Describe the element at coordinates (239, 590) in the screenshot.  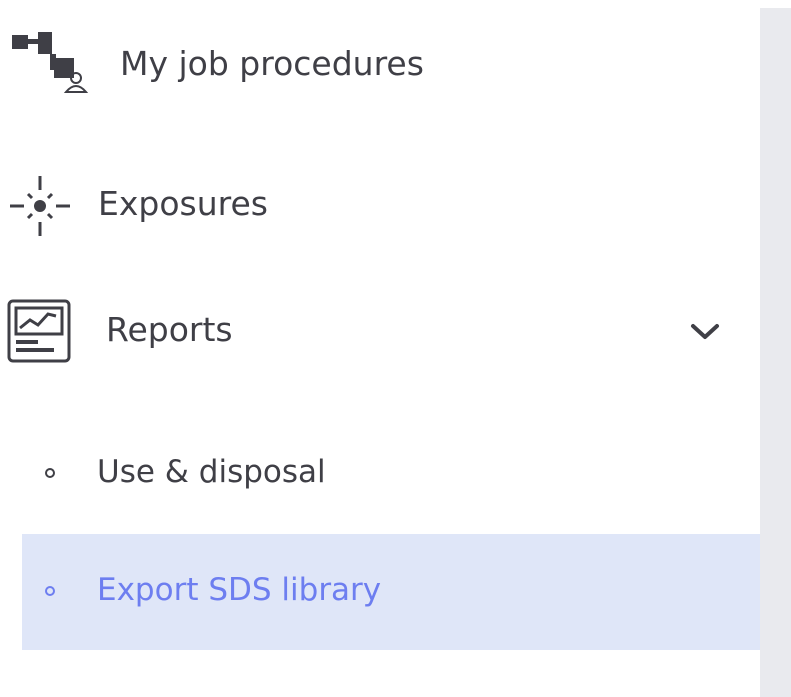
I see `submenu-item-label: Export SDS library` at that location.